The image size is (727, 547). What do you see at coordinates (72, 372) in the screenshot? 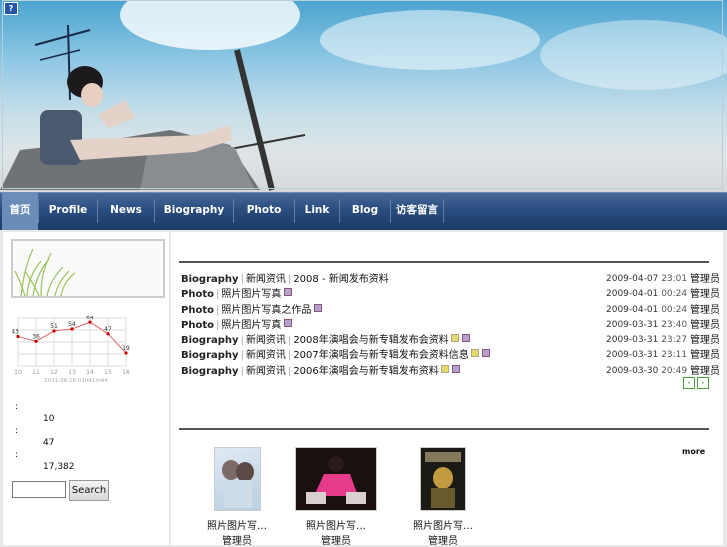
I see `chart-x-tick: 13` at bounding box center [72, 372].